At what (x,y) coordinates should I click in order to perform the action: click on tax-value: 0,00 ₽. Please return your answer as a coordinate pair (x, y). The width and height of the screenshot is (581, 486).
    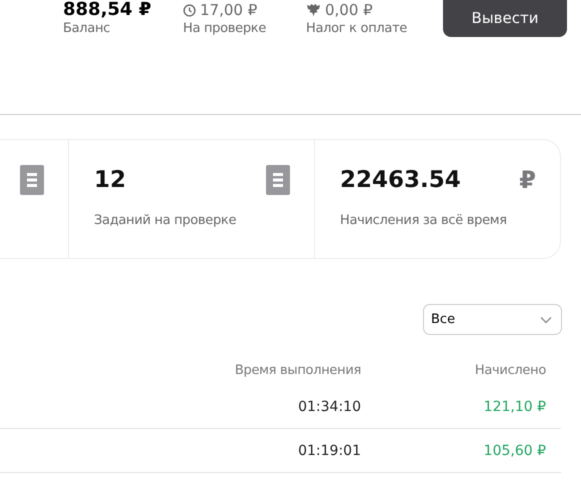
    Looking at the image, I should click on (349, 10).